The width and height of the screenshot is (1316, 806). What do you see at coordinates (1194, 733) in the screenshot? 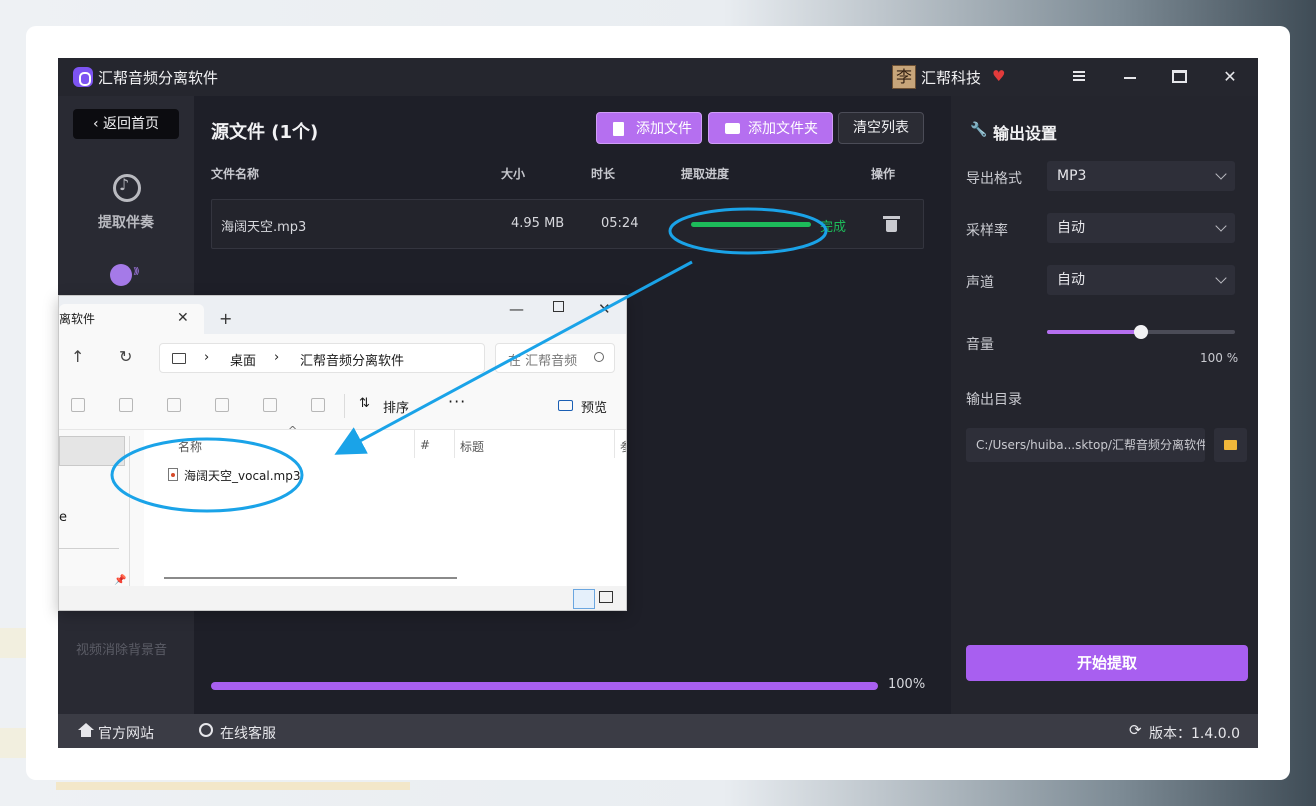
I see `version-label: 版本：1.4.0.0` at bounding box center [1194, 733].